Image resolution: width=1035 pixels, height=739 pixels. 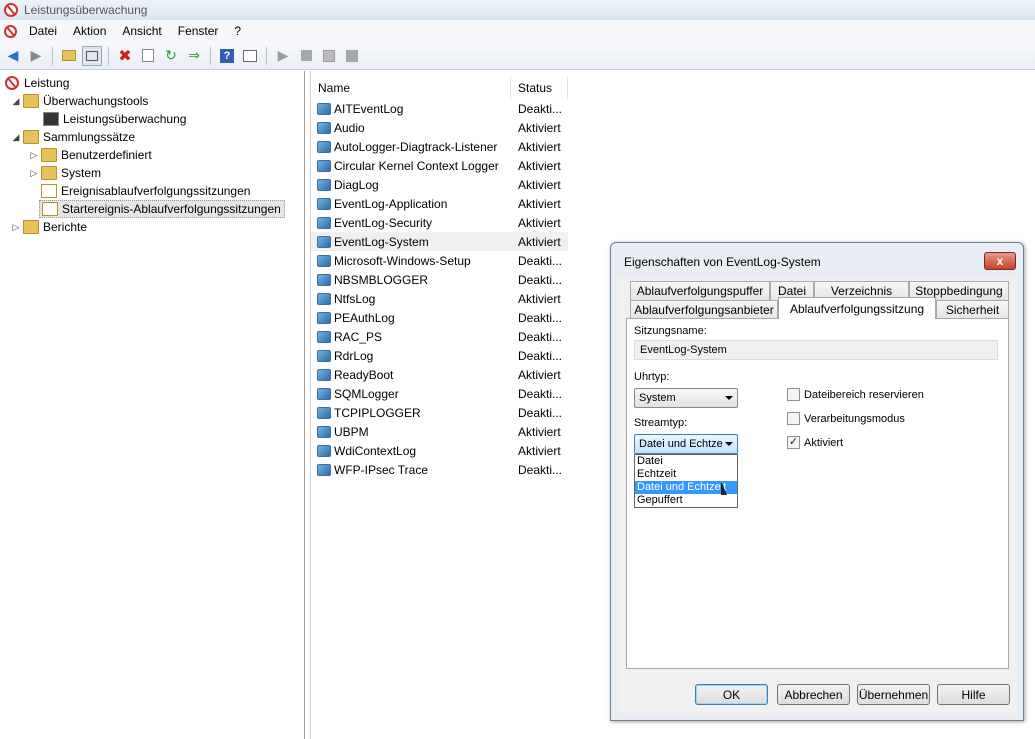 What do you see at coordinates (171, 56) in the screenshot?
I see `refresh-icon: ↻` at bounding box center [171, 56].